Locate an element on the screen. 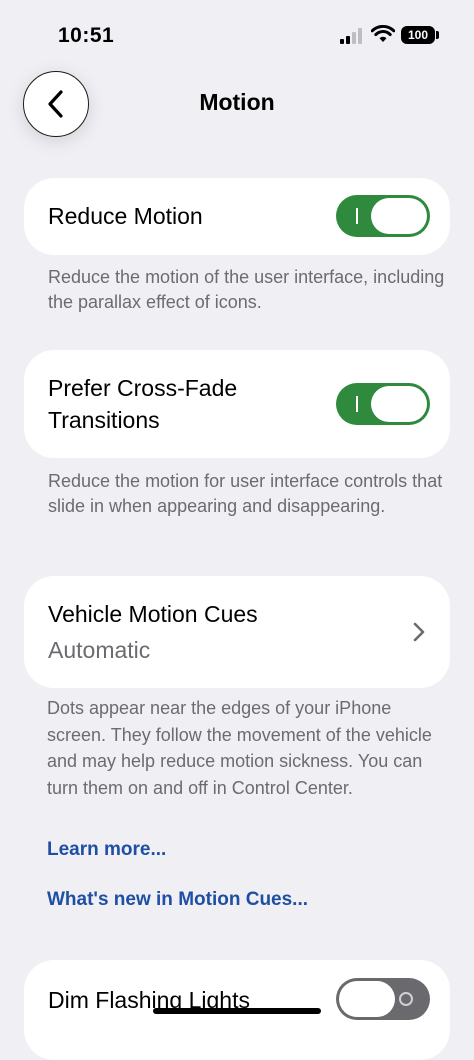  cross-fade-label-line2: Transitions is located at coordinates (104, 420).